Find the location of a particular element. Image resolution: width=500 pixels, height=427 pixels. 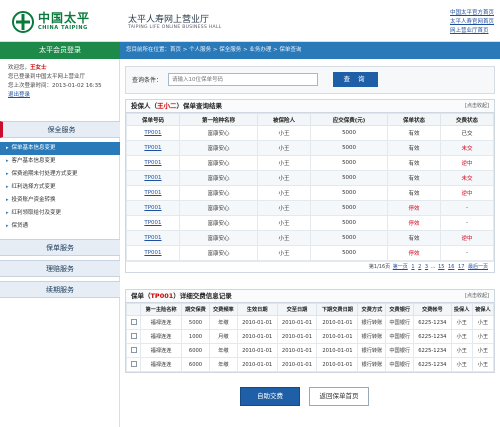

self-service-payment-button: 自助交费 is located at coordinates (270, 396).